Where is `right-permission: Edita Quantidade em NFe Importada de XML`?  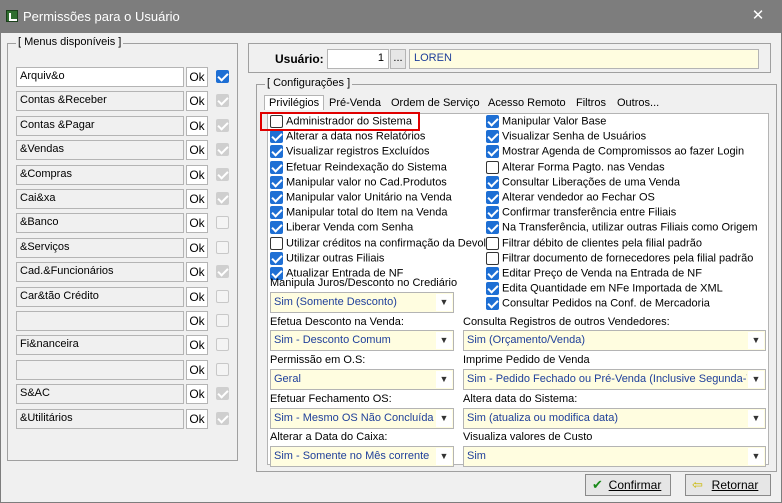 right-permission: Edita Quantidade em NFe Importada de XML is located at coordinates (604, 289).